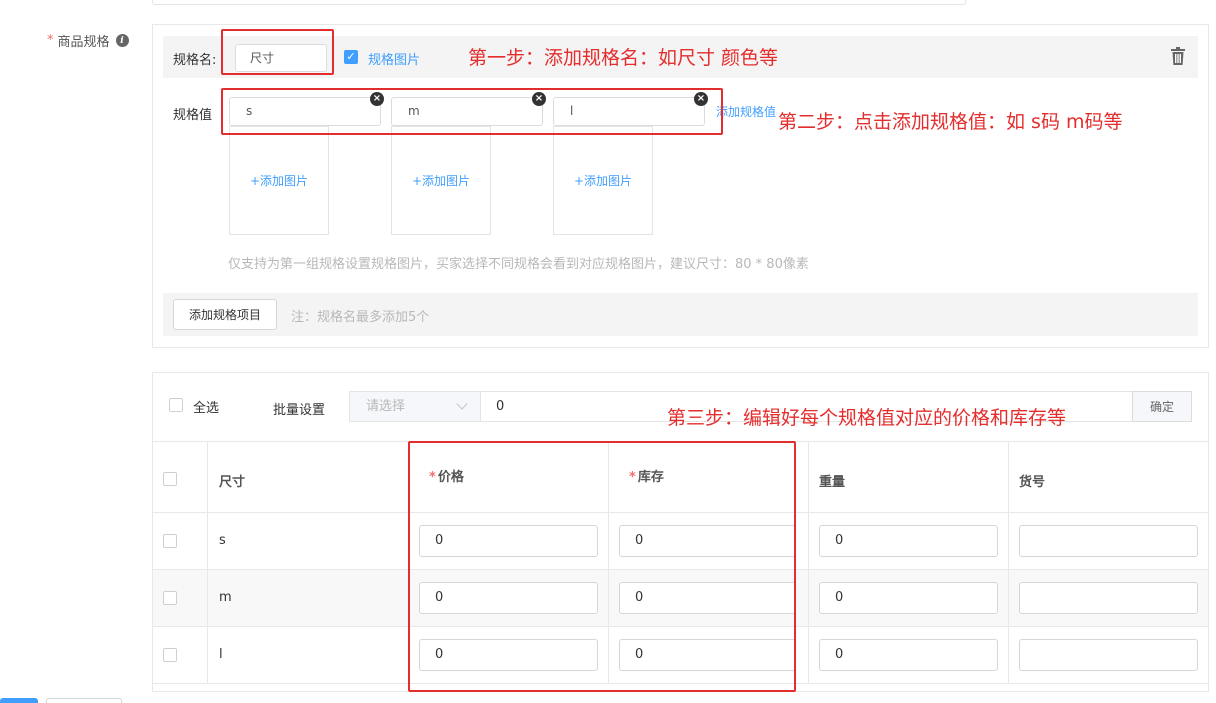  What do you see at coordinates (195, 60) in the screenshot?
I see `spec-name-label: 规格名:` at bounding box center [195, 60].